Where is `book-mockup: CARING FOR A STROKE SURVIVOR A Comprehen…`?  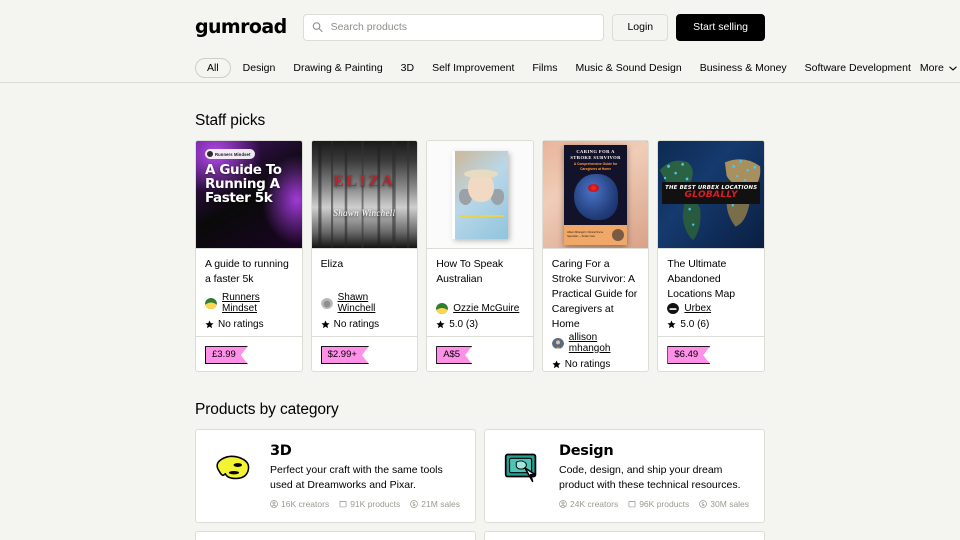 book-mockup: CARING FOR A STROKE SURVIVOR A Comprehen… is located at coordinates (596, 194).